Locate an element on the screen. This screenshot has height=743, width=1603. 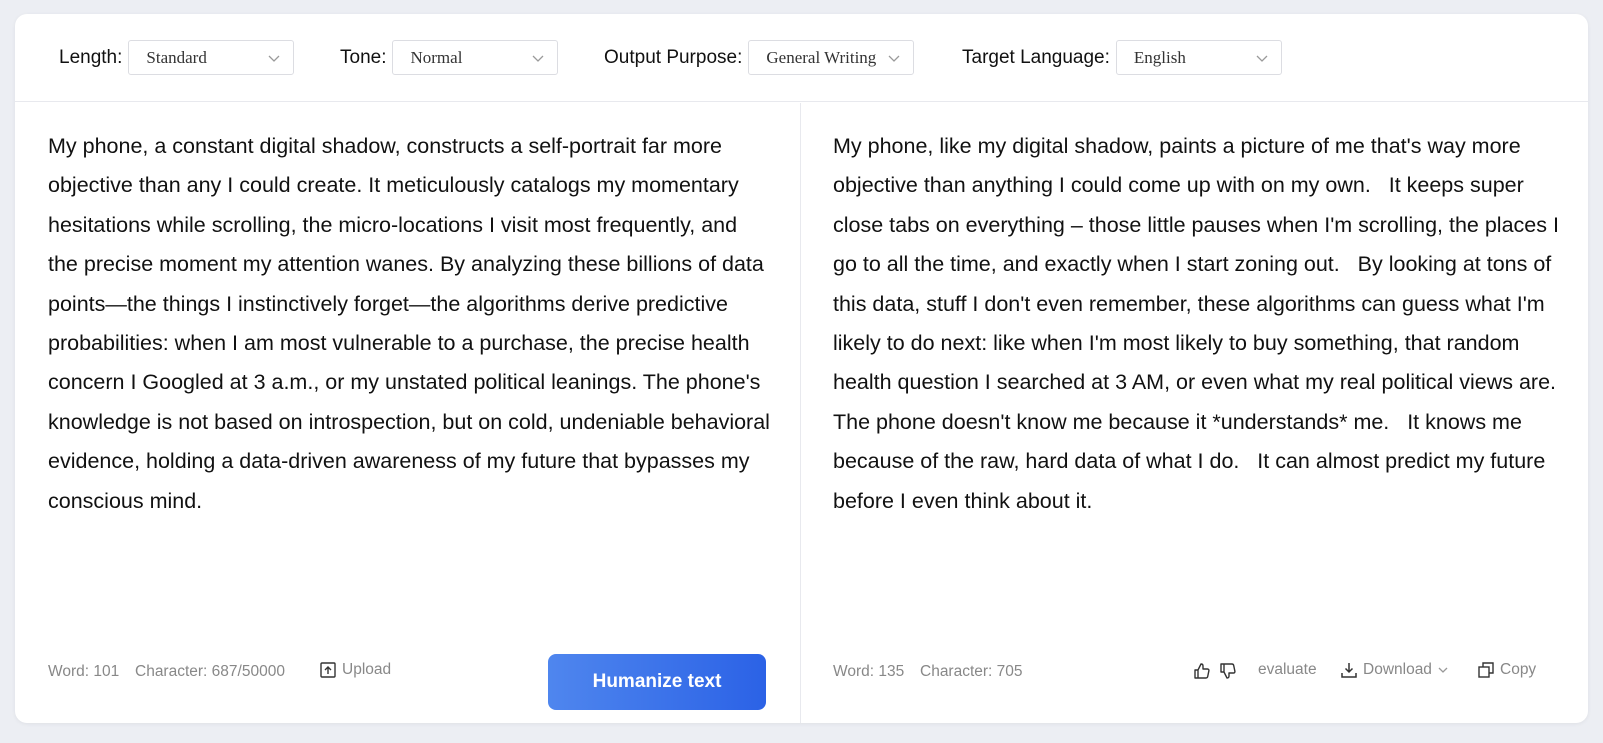
download-icon is located at coordinates (1349, 670).